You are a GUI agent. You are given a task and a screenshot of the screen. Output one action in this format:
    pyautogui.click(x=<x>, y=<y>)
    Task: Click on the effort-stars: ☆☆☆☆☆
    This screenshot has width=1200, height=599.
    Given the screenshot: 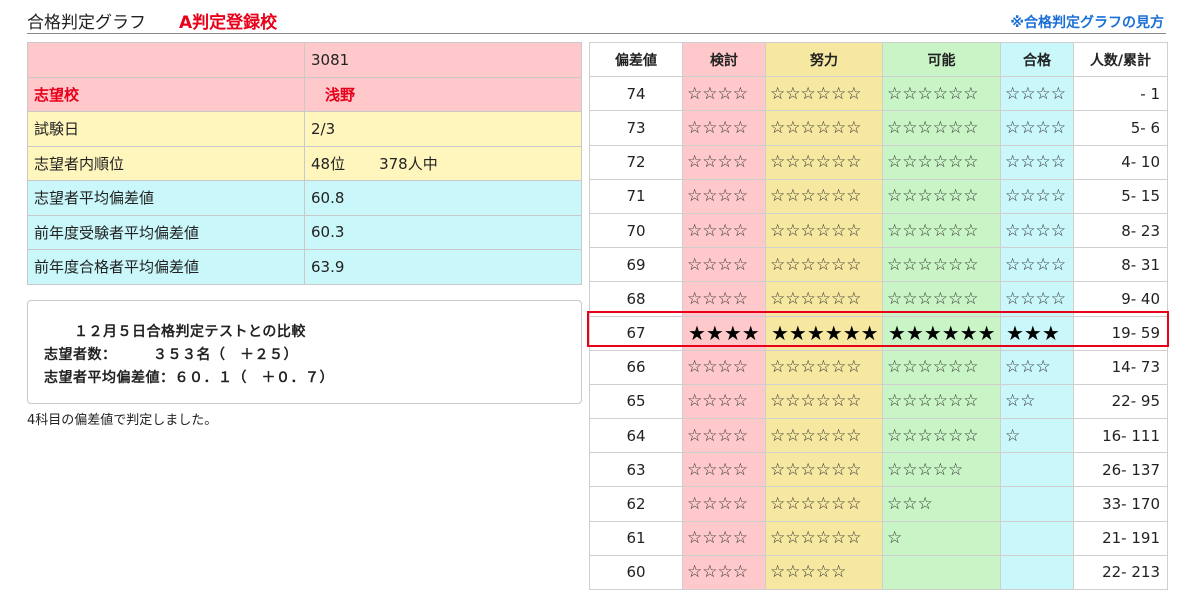 What is the action you would take?
    pyautogui.click(x=824, y=572)
    